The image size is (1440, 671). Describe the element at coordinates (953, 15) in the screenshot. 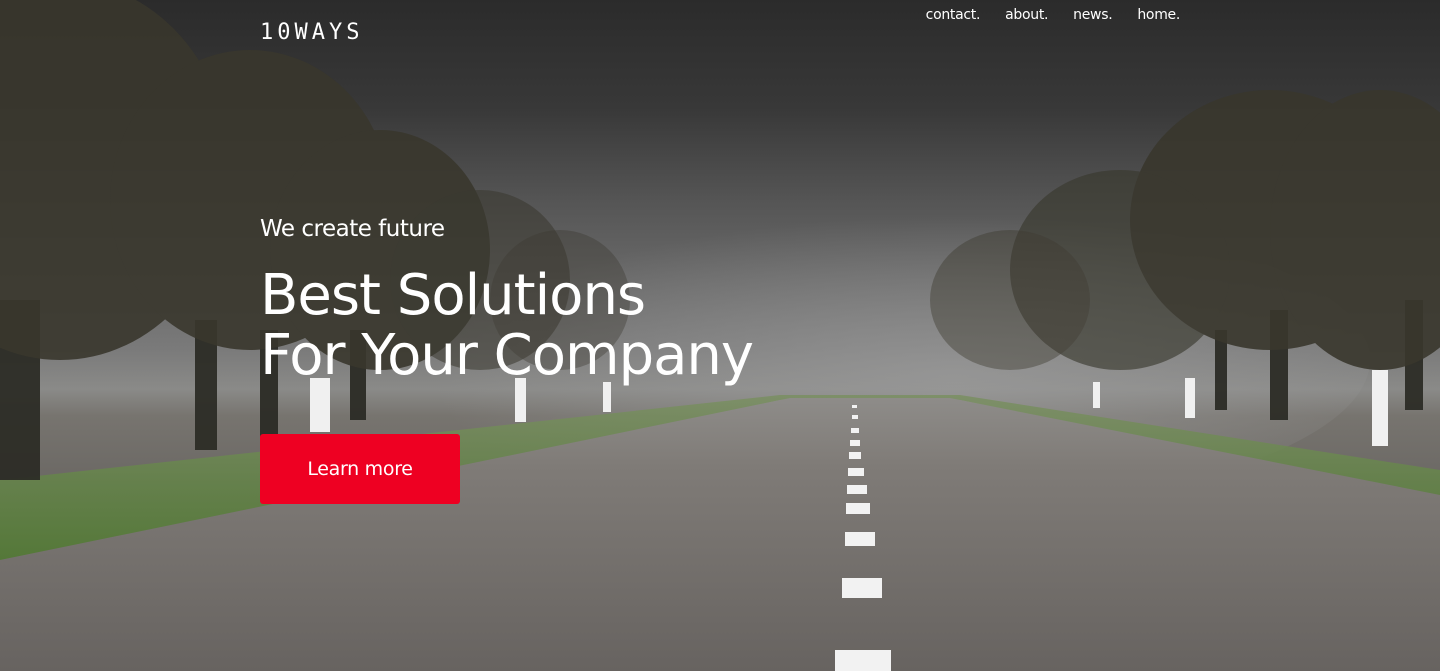

I see `nav-link-contact: contact.` at that location.